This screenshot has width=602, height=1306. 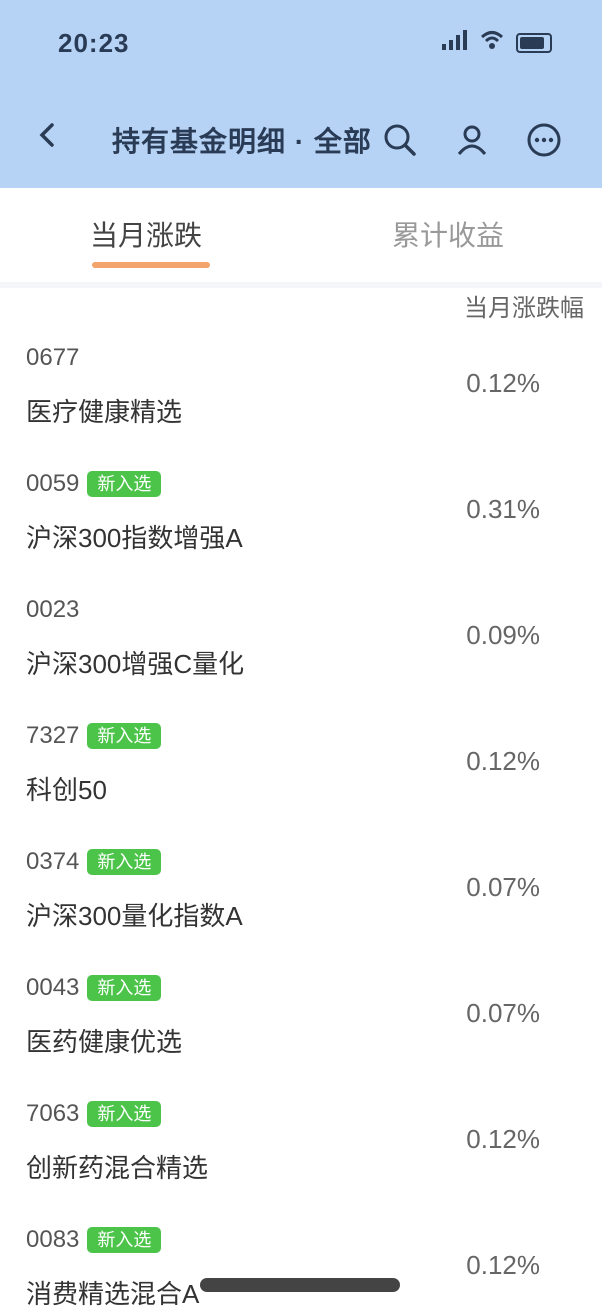 I want to click on more-icon, so click(x=544, y=140).